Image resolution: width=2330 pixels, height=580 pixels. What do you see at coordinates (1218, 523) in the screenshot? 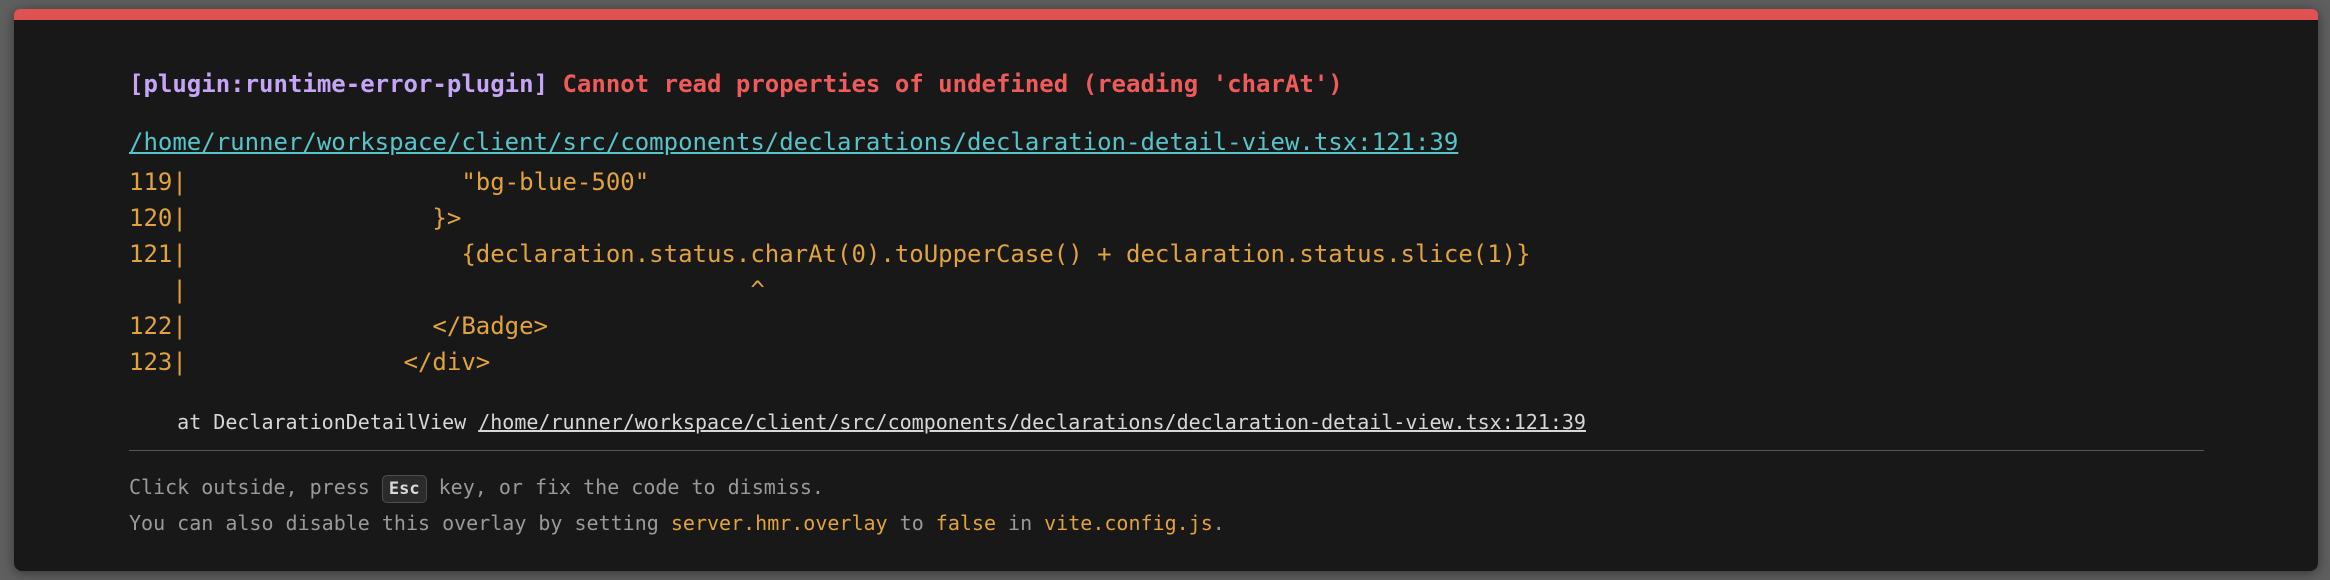
I see `tip2-end: .` at bounding box center [1218, 523].